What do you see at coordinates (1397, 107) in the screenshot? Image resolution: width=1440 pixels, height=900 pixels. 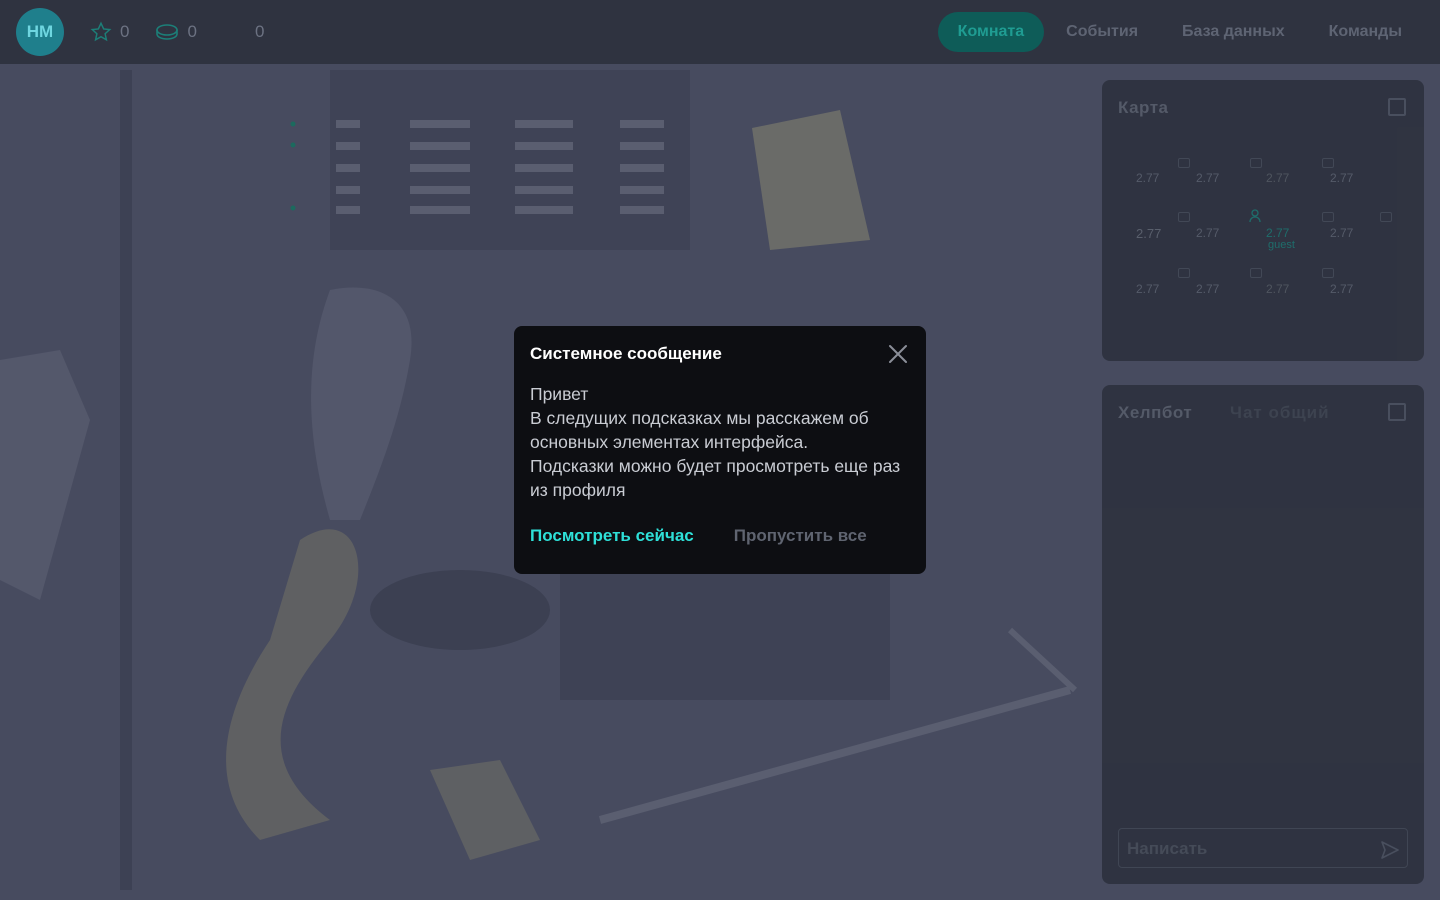 I see `map-expand-toggle` at bounding box center [1397, 107].